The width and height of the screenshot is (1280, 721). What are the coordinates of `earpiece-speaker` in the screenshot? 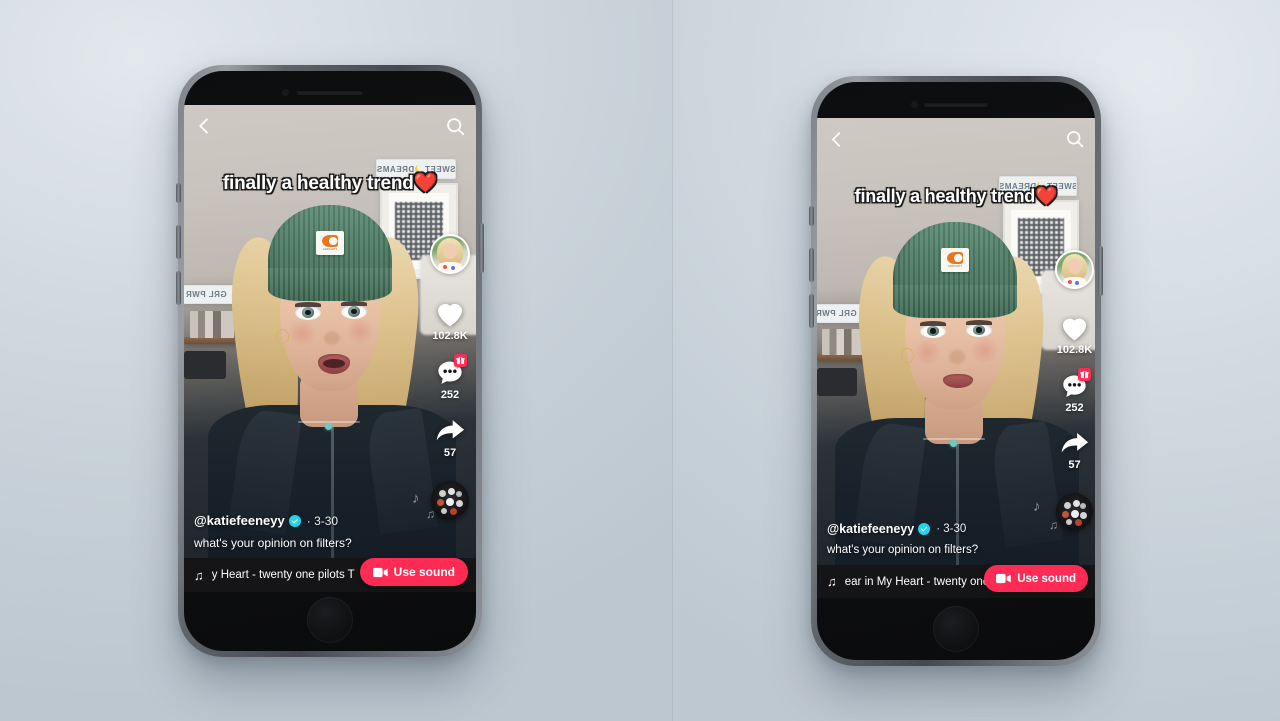 It's located at (956, 104).